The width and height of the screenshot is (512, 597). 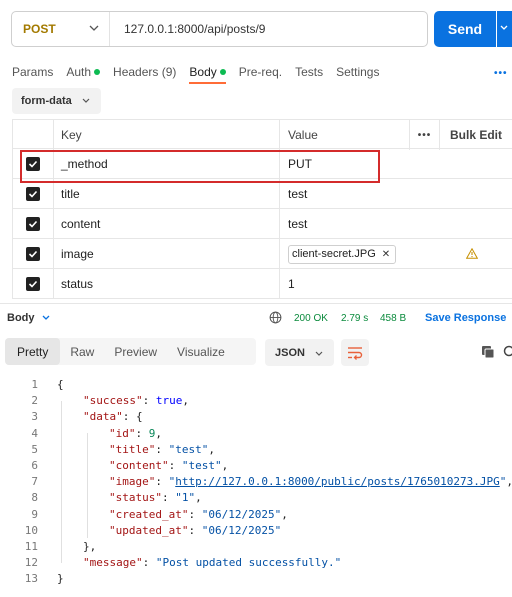 I want to click on send-button: Send, so click(x=465, y=29).